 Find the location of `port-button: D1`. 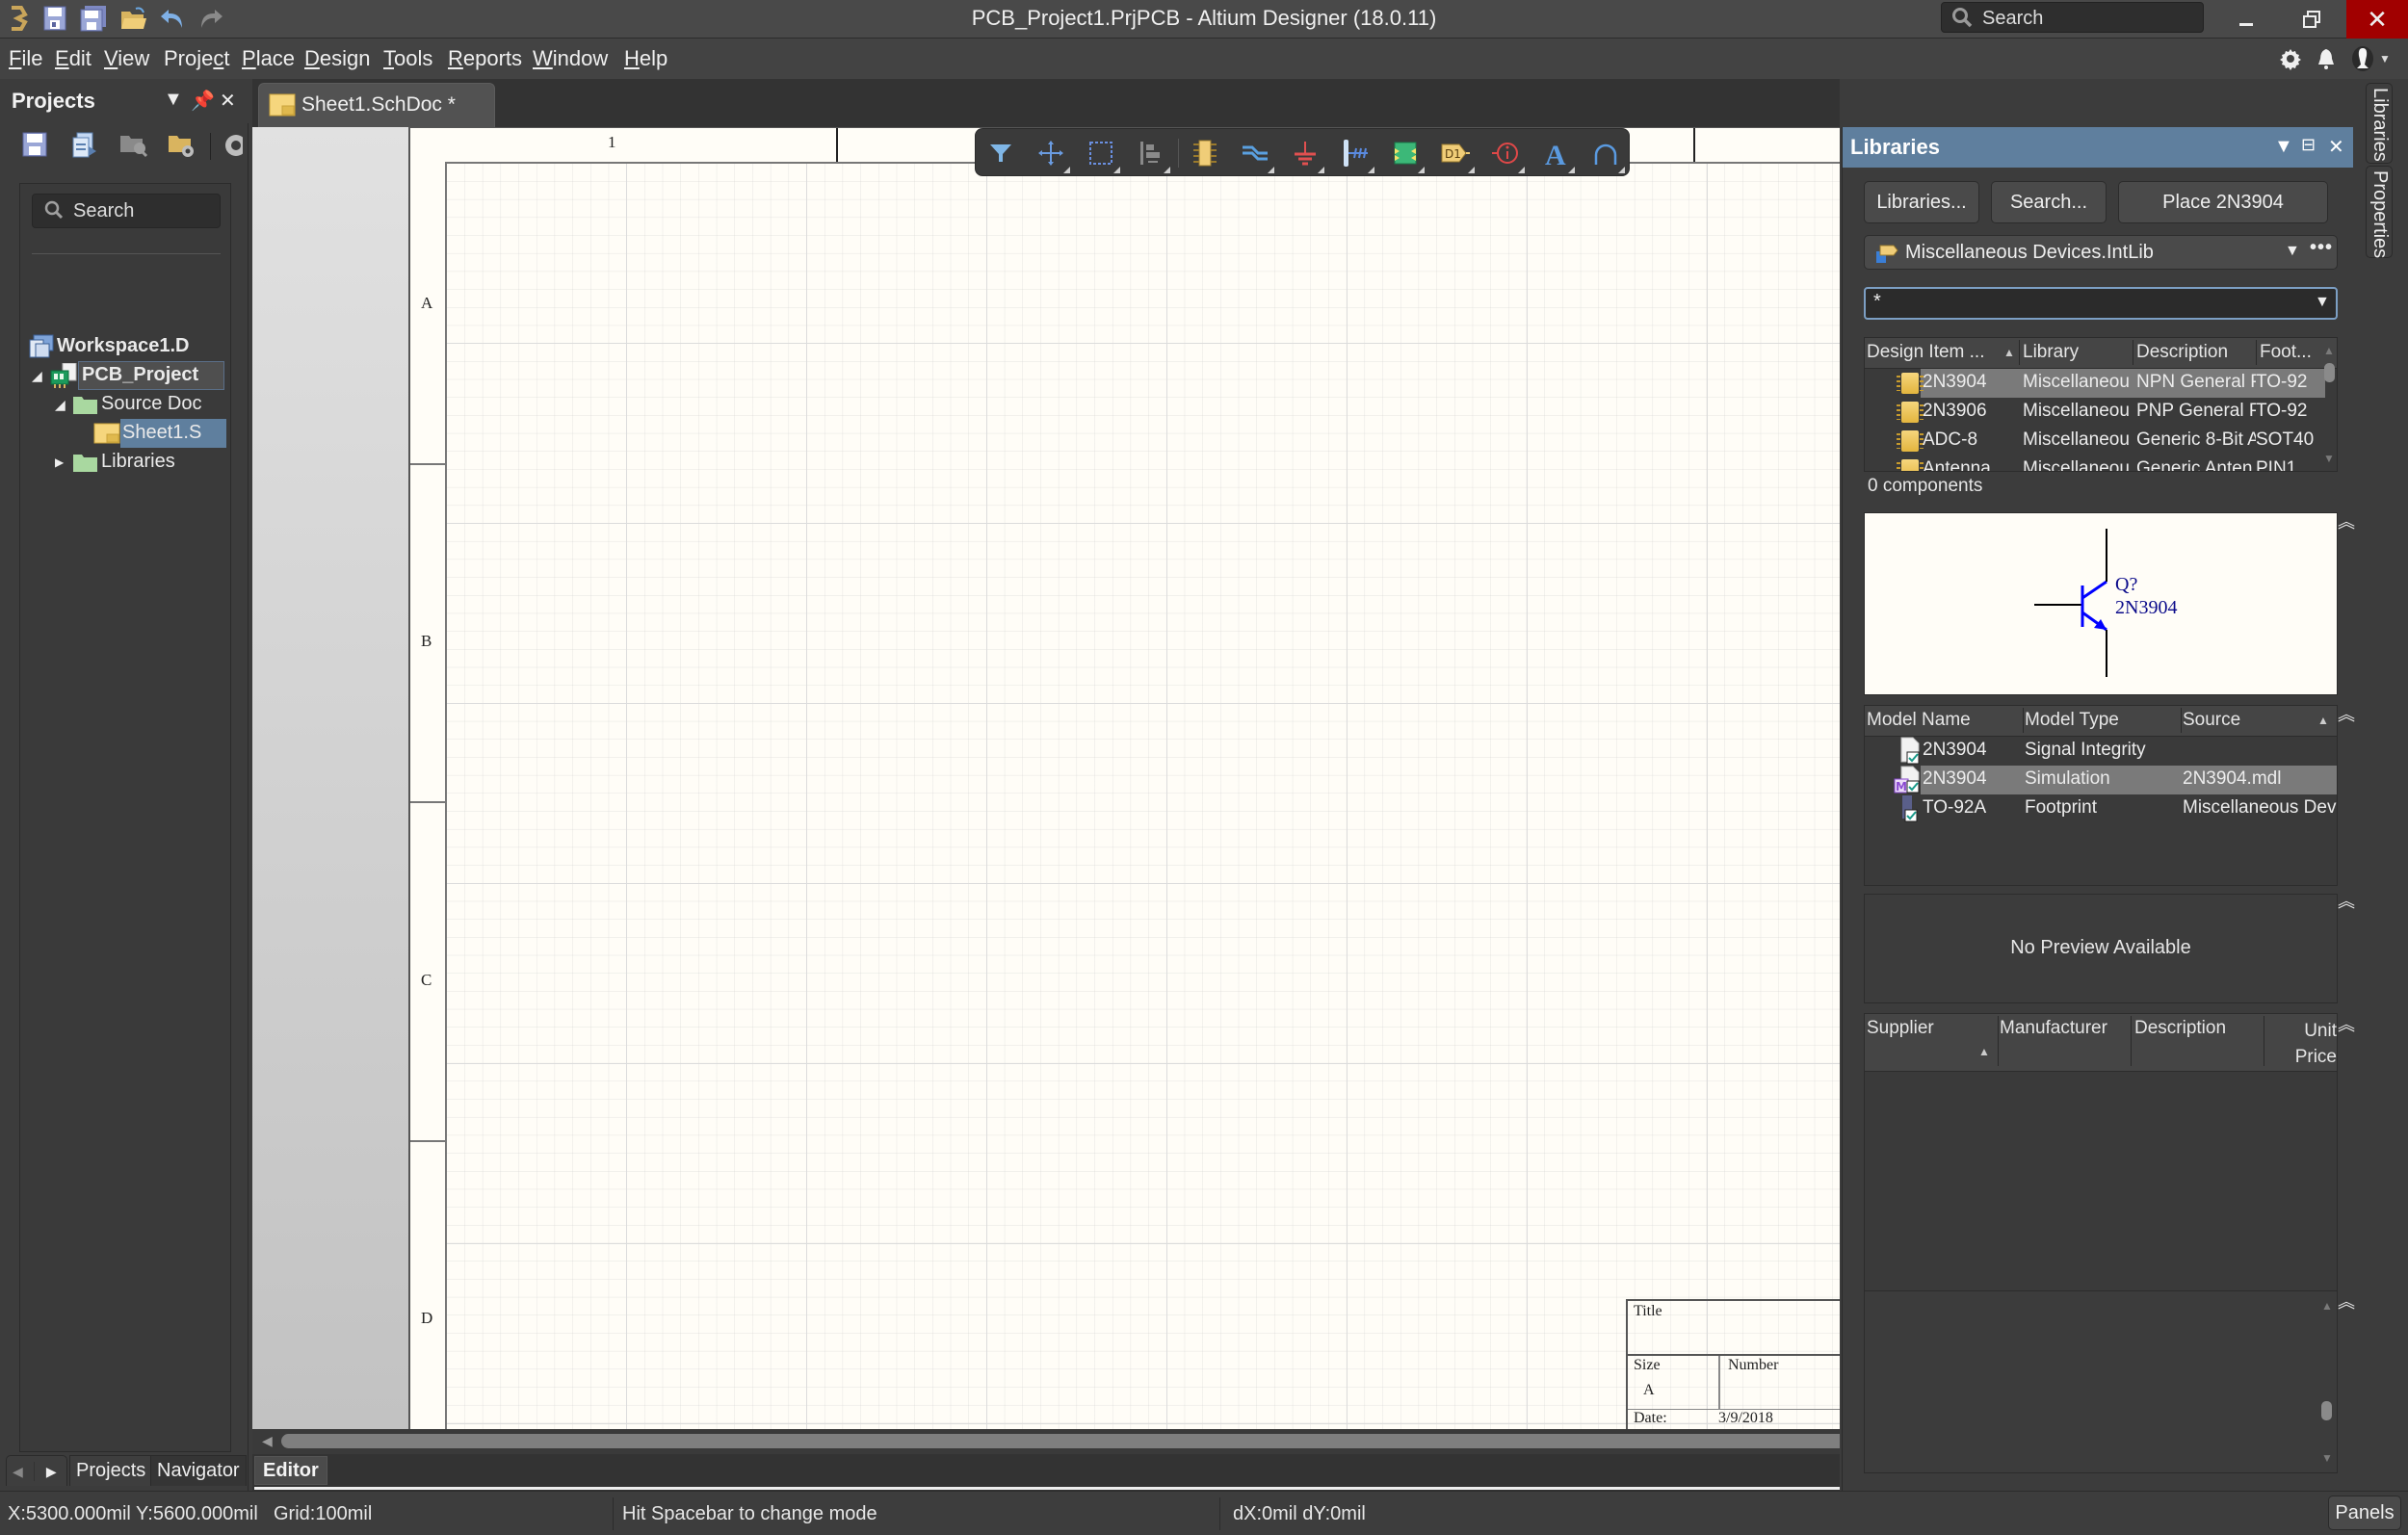

port-button: D1 is located at coordinates (1455, 155).